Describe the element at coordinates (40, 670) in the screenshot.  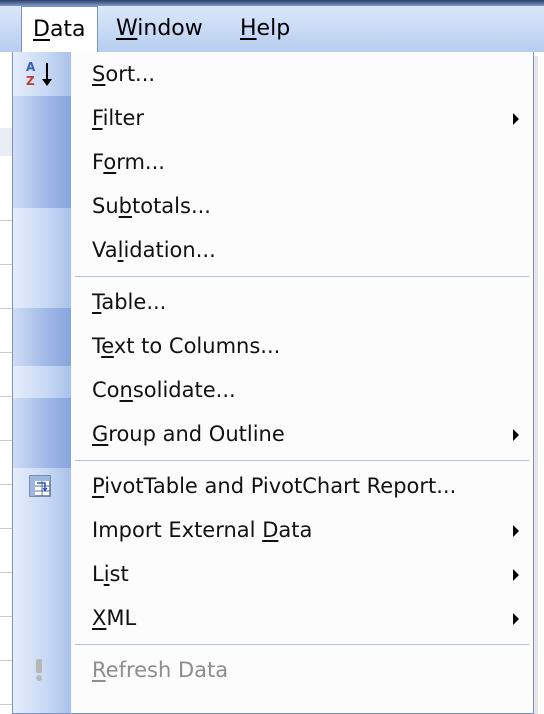
I see `refresh-exclamation-icon` at that location.